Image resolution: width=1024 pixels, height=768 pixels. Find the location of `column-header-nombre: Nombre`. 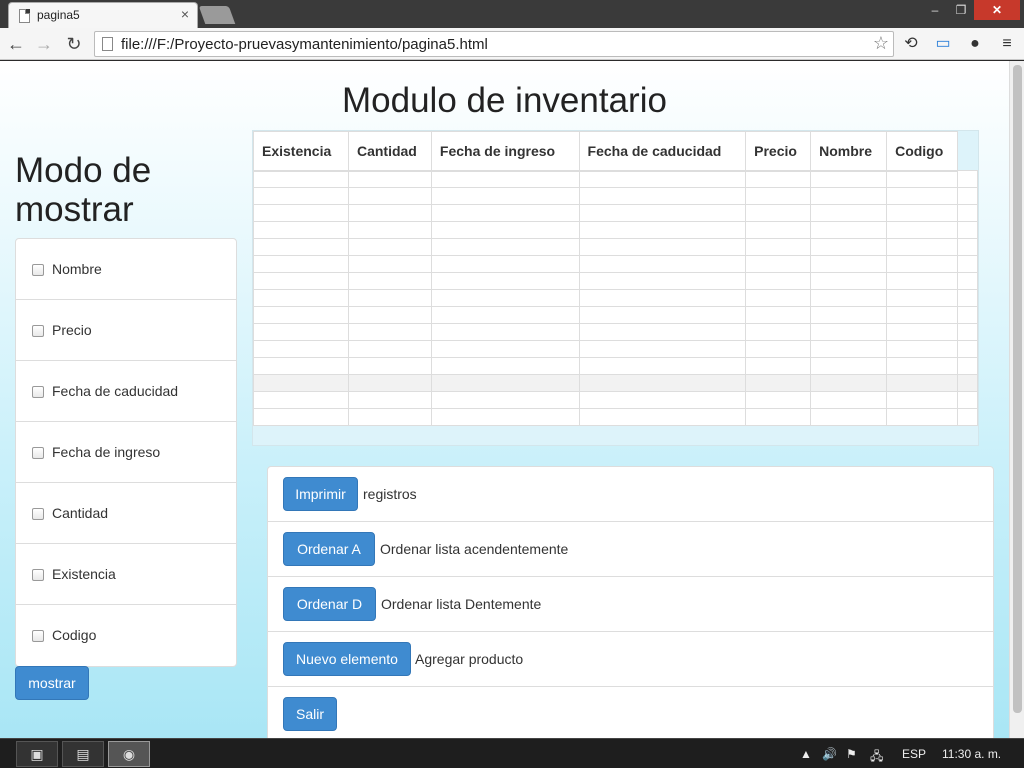

column-header-nombre: Nombre is located at coordinates (849, 151).